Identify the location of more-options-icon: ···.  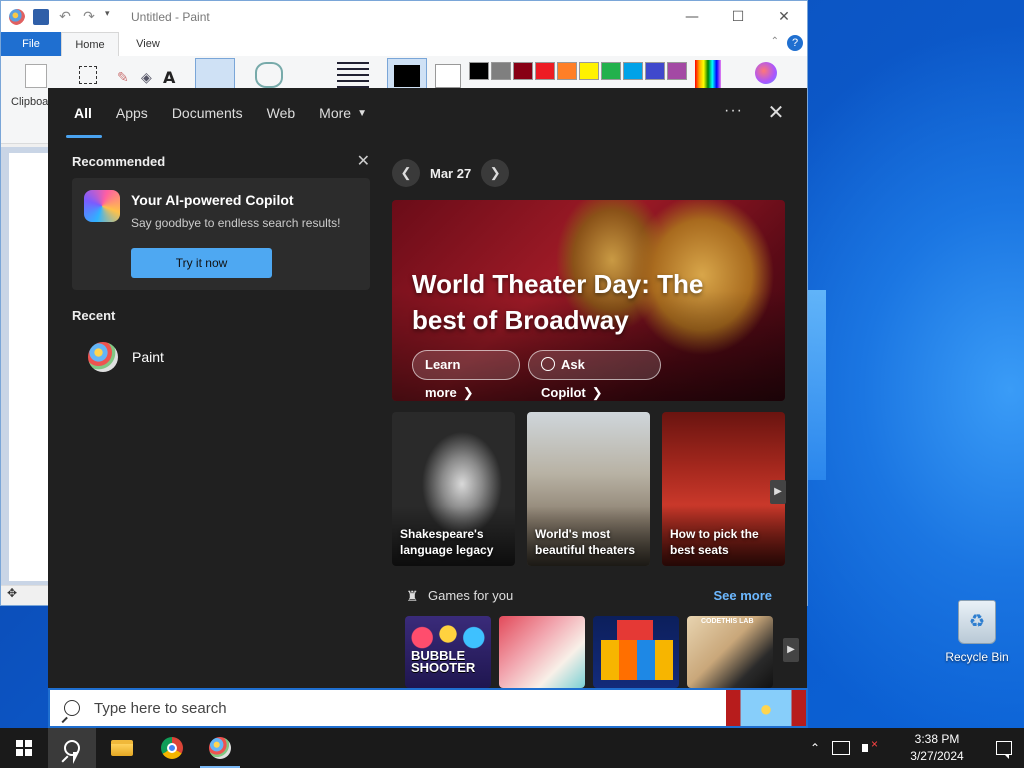
(733, 111).